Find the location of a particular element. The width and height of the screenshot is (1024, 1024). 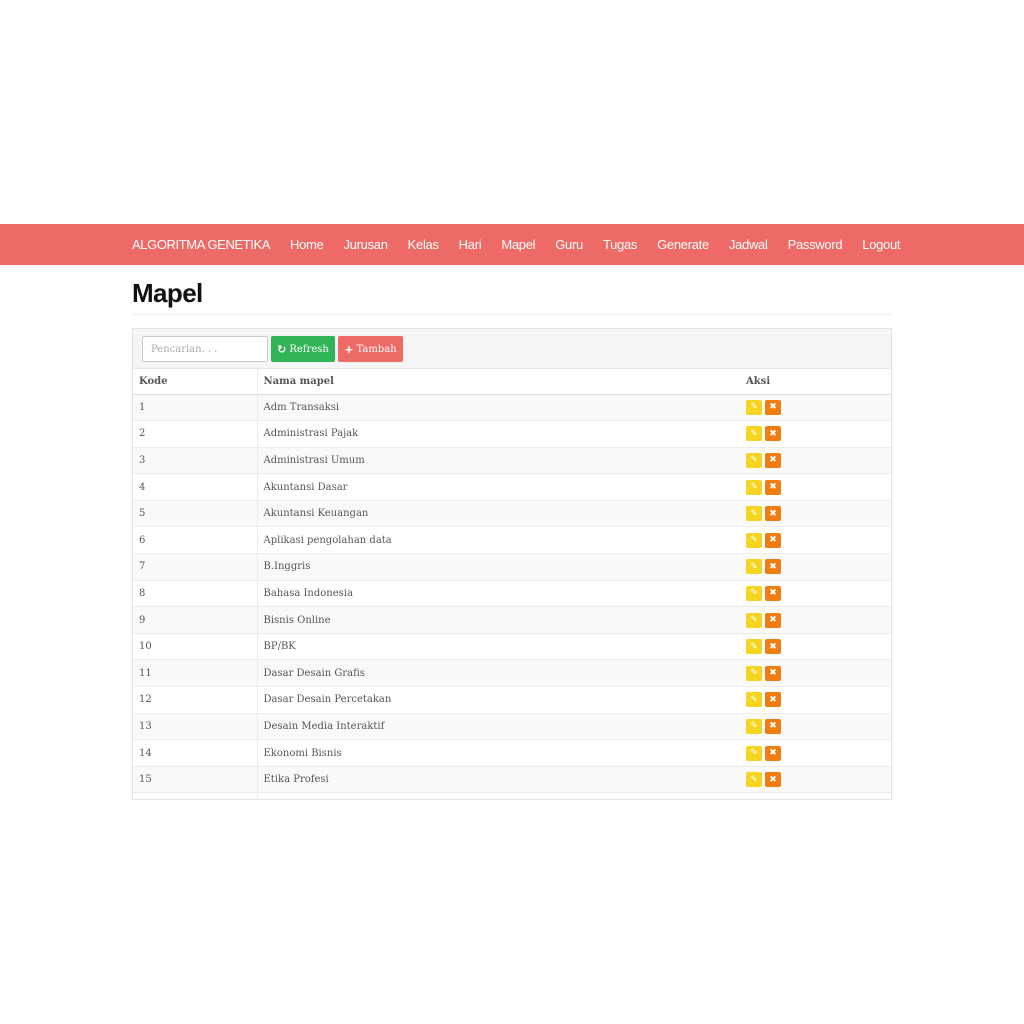

nav-item-guru: Guru is located at coordinates (569, 244).